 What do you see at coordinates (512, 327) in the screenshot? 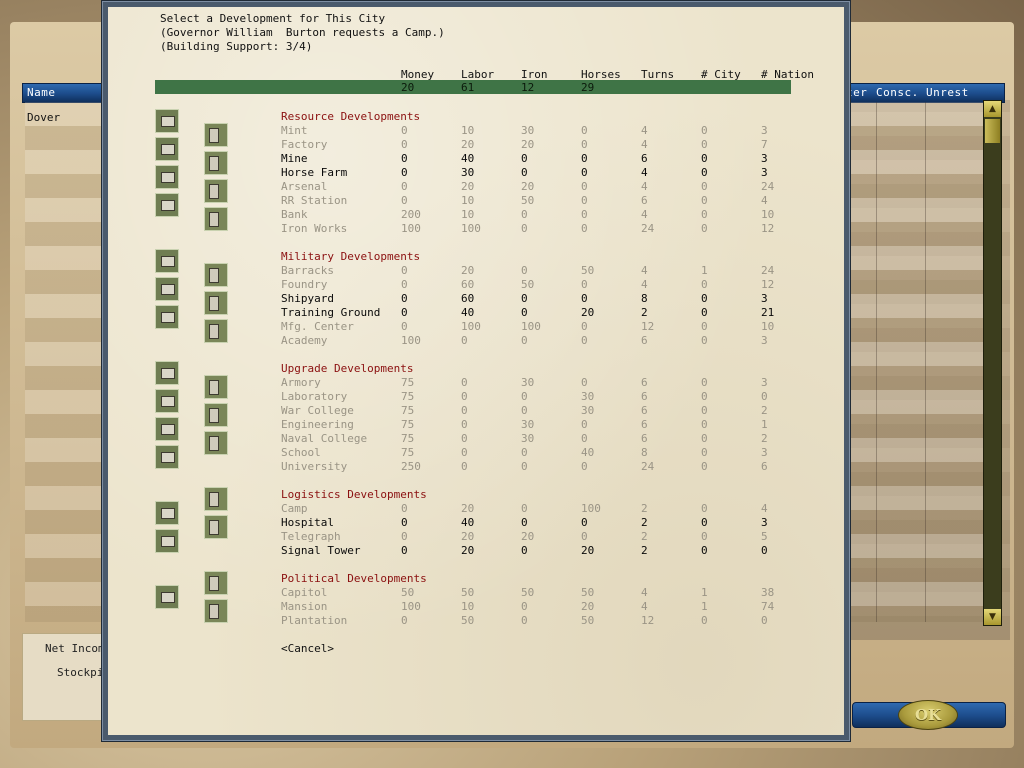
I see `development-row-mfg-center: Mfg. Center 0 100 100 0 12 0 10` at bounding box center [512, 327].